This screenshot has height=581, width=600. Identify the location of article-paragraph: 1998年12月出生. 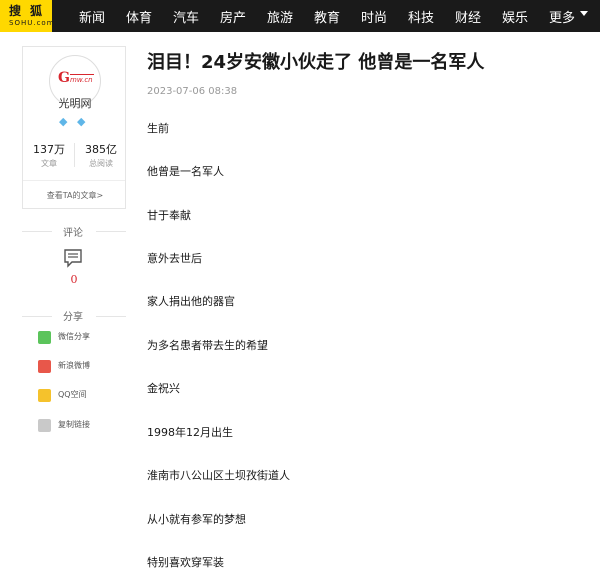
(190, 432).